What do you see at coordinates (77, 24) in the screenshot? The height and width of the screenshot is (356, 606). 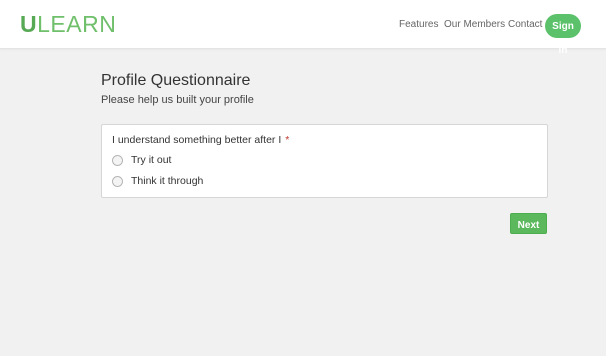 I see `brand-logo-text: LEARN` at bounding box center [77, 24].